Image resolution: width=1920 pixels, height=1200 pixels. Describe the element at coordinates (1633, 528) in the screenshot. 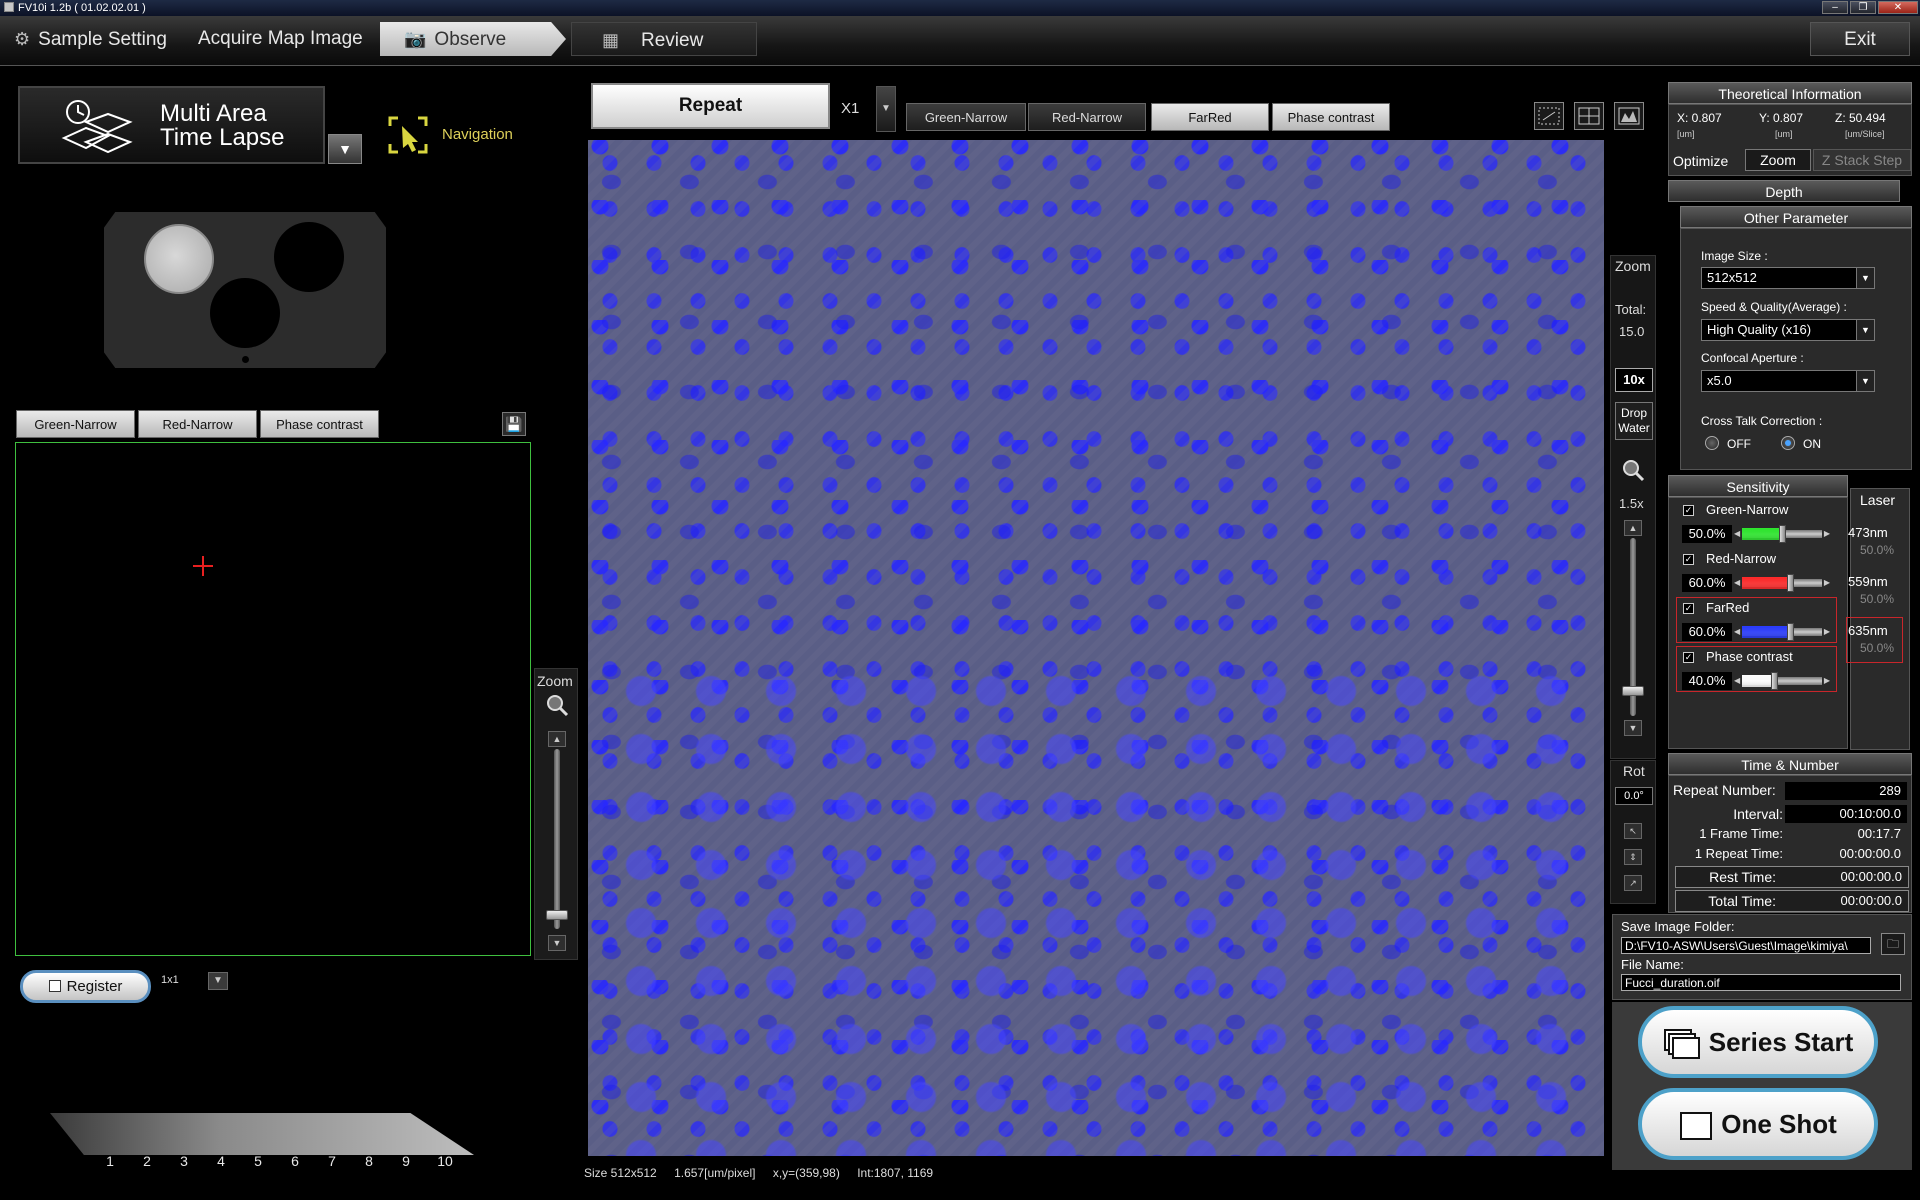

I see `zoom-up-button: ▲` at that location.